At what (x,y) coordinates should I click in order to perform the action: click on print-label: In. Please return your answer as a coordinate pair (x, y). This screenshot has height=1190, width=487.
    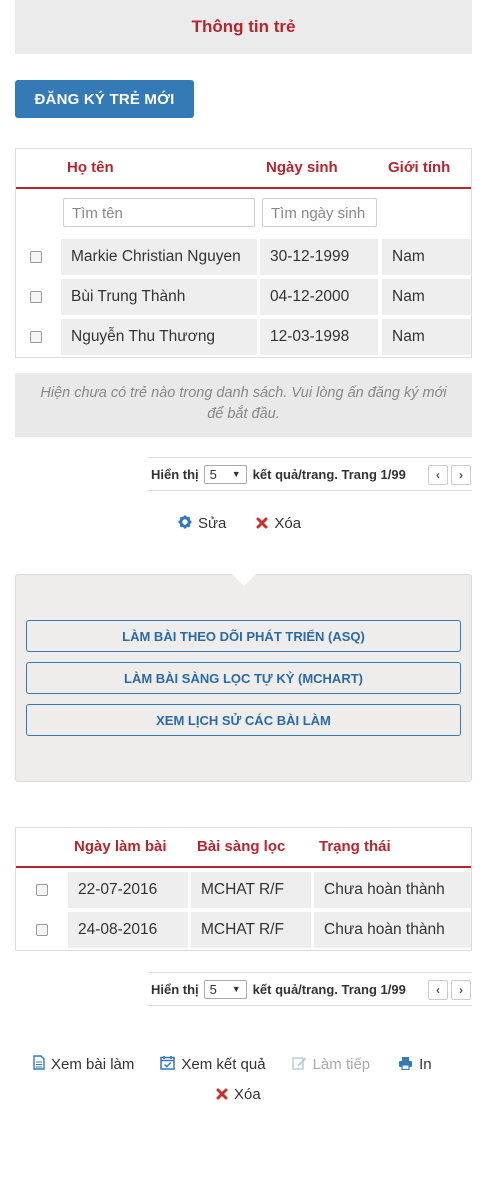
    Looking at the image, I should click on (425, 1064).